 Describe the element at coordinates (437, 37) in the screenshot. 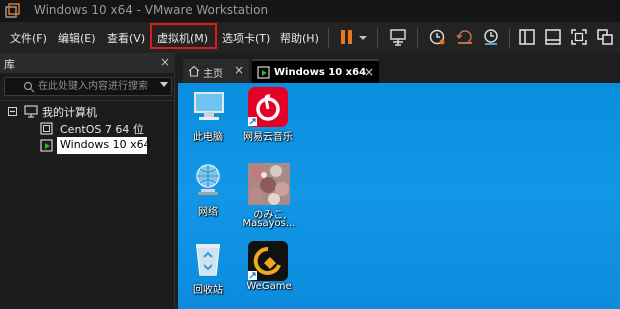

I see `snapshot-icon` at that location.